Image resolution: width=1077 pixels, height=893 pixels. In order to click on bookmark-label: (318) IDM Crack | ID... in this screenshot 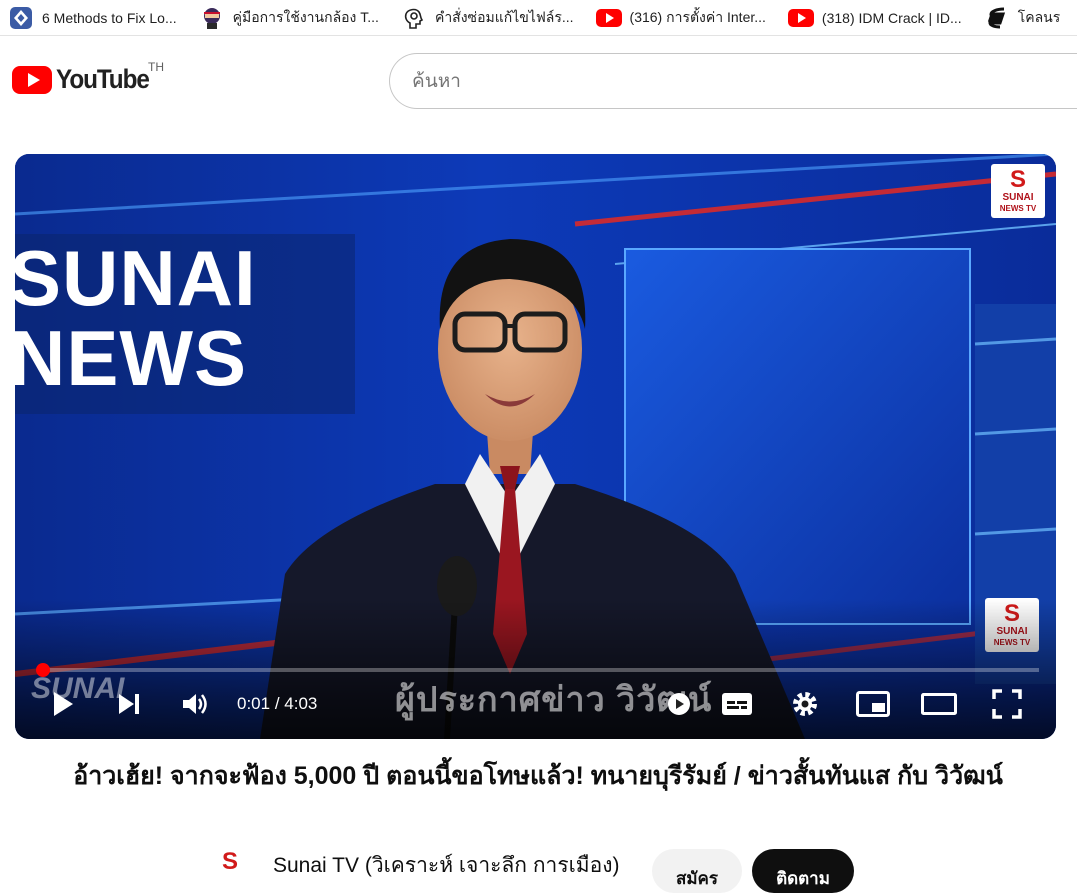, I will do `click(891, 17)`.